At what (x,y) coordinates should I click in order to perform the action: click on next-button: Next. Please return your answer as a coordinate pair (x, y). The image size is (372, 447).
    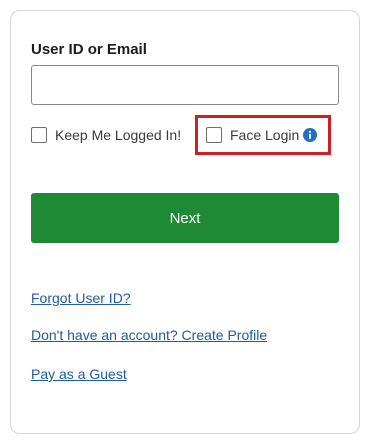
    Looking at the image, I should click on (185, 218).